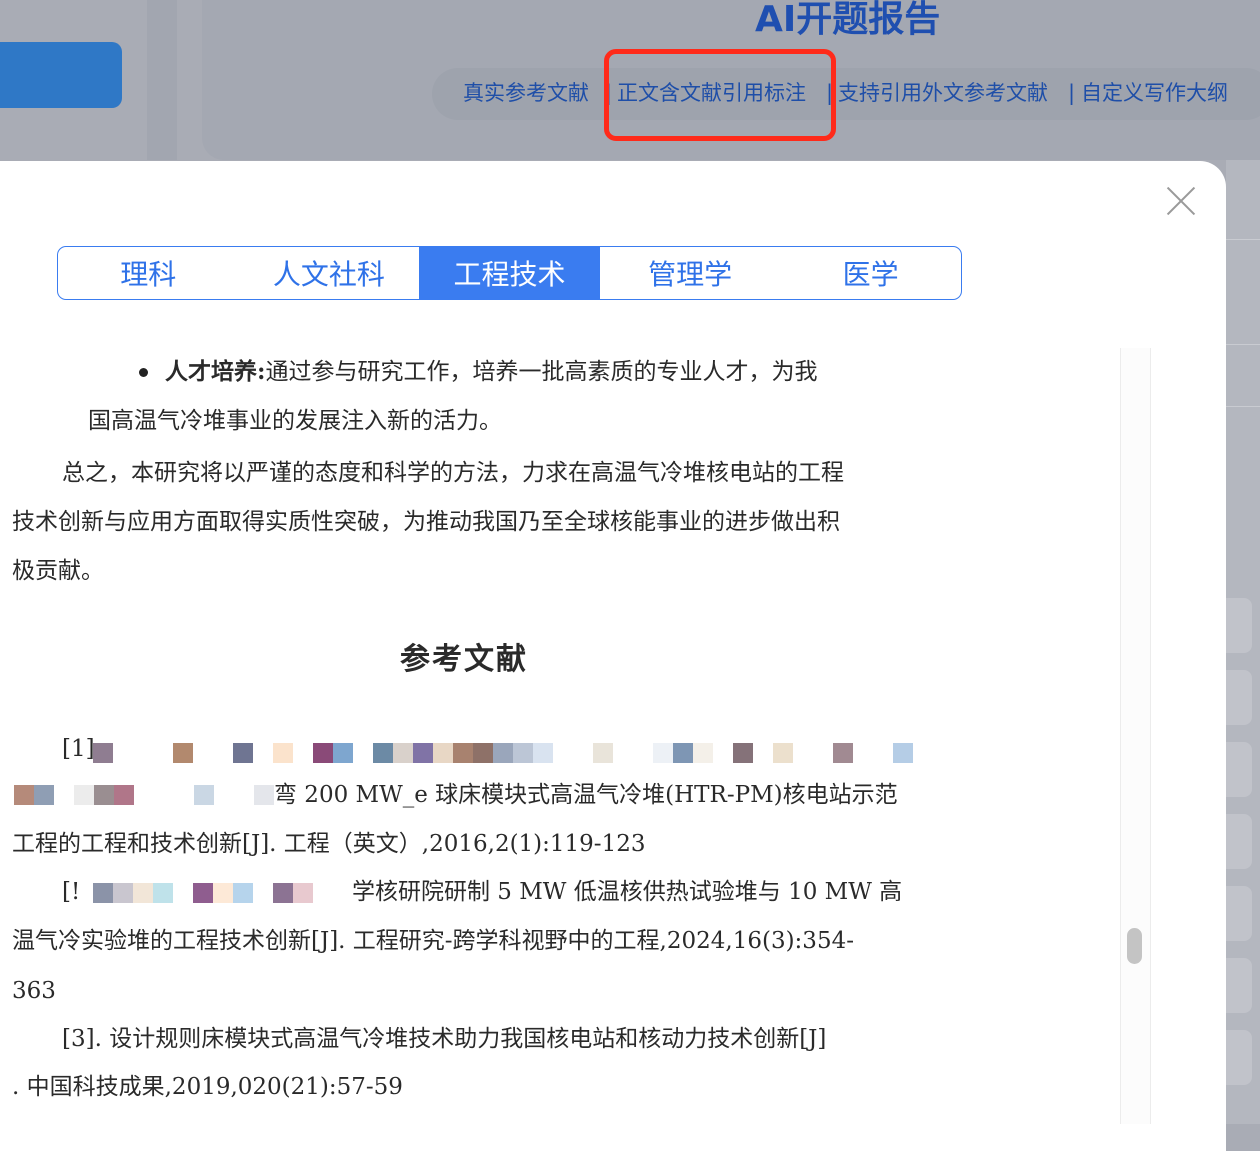  I want to click on tab-medicine: 医学, so click(870, 273).